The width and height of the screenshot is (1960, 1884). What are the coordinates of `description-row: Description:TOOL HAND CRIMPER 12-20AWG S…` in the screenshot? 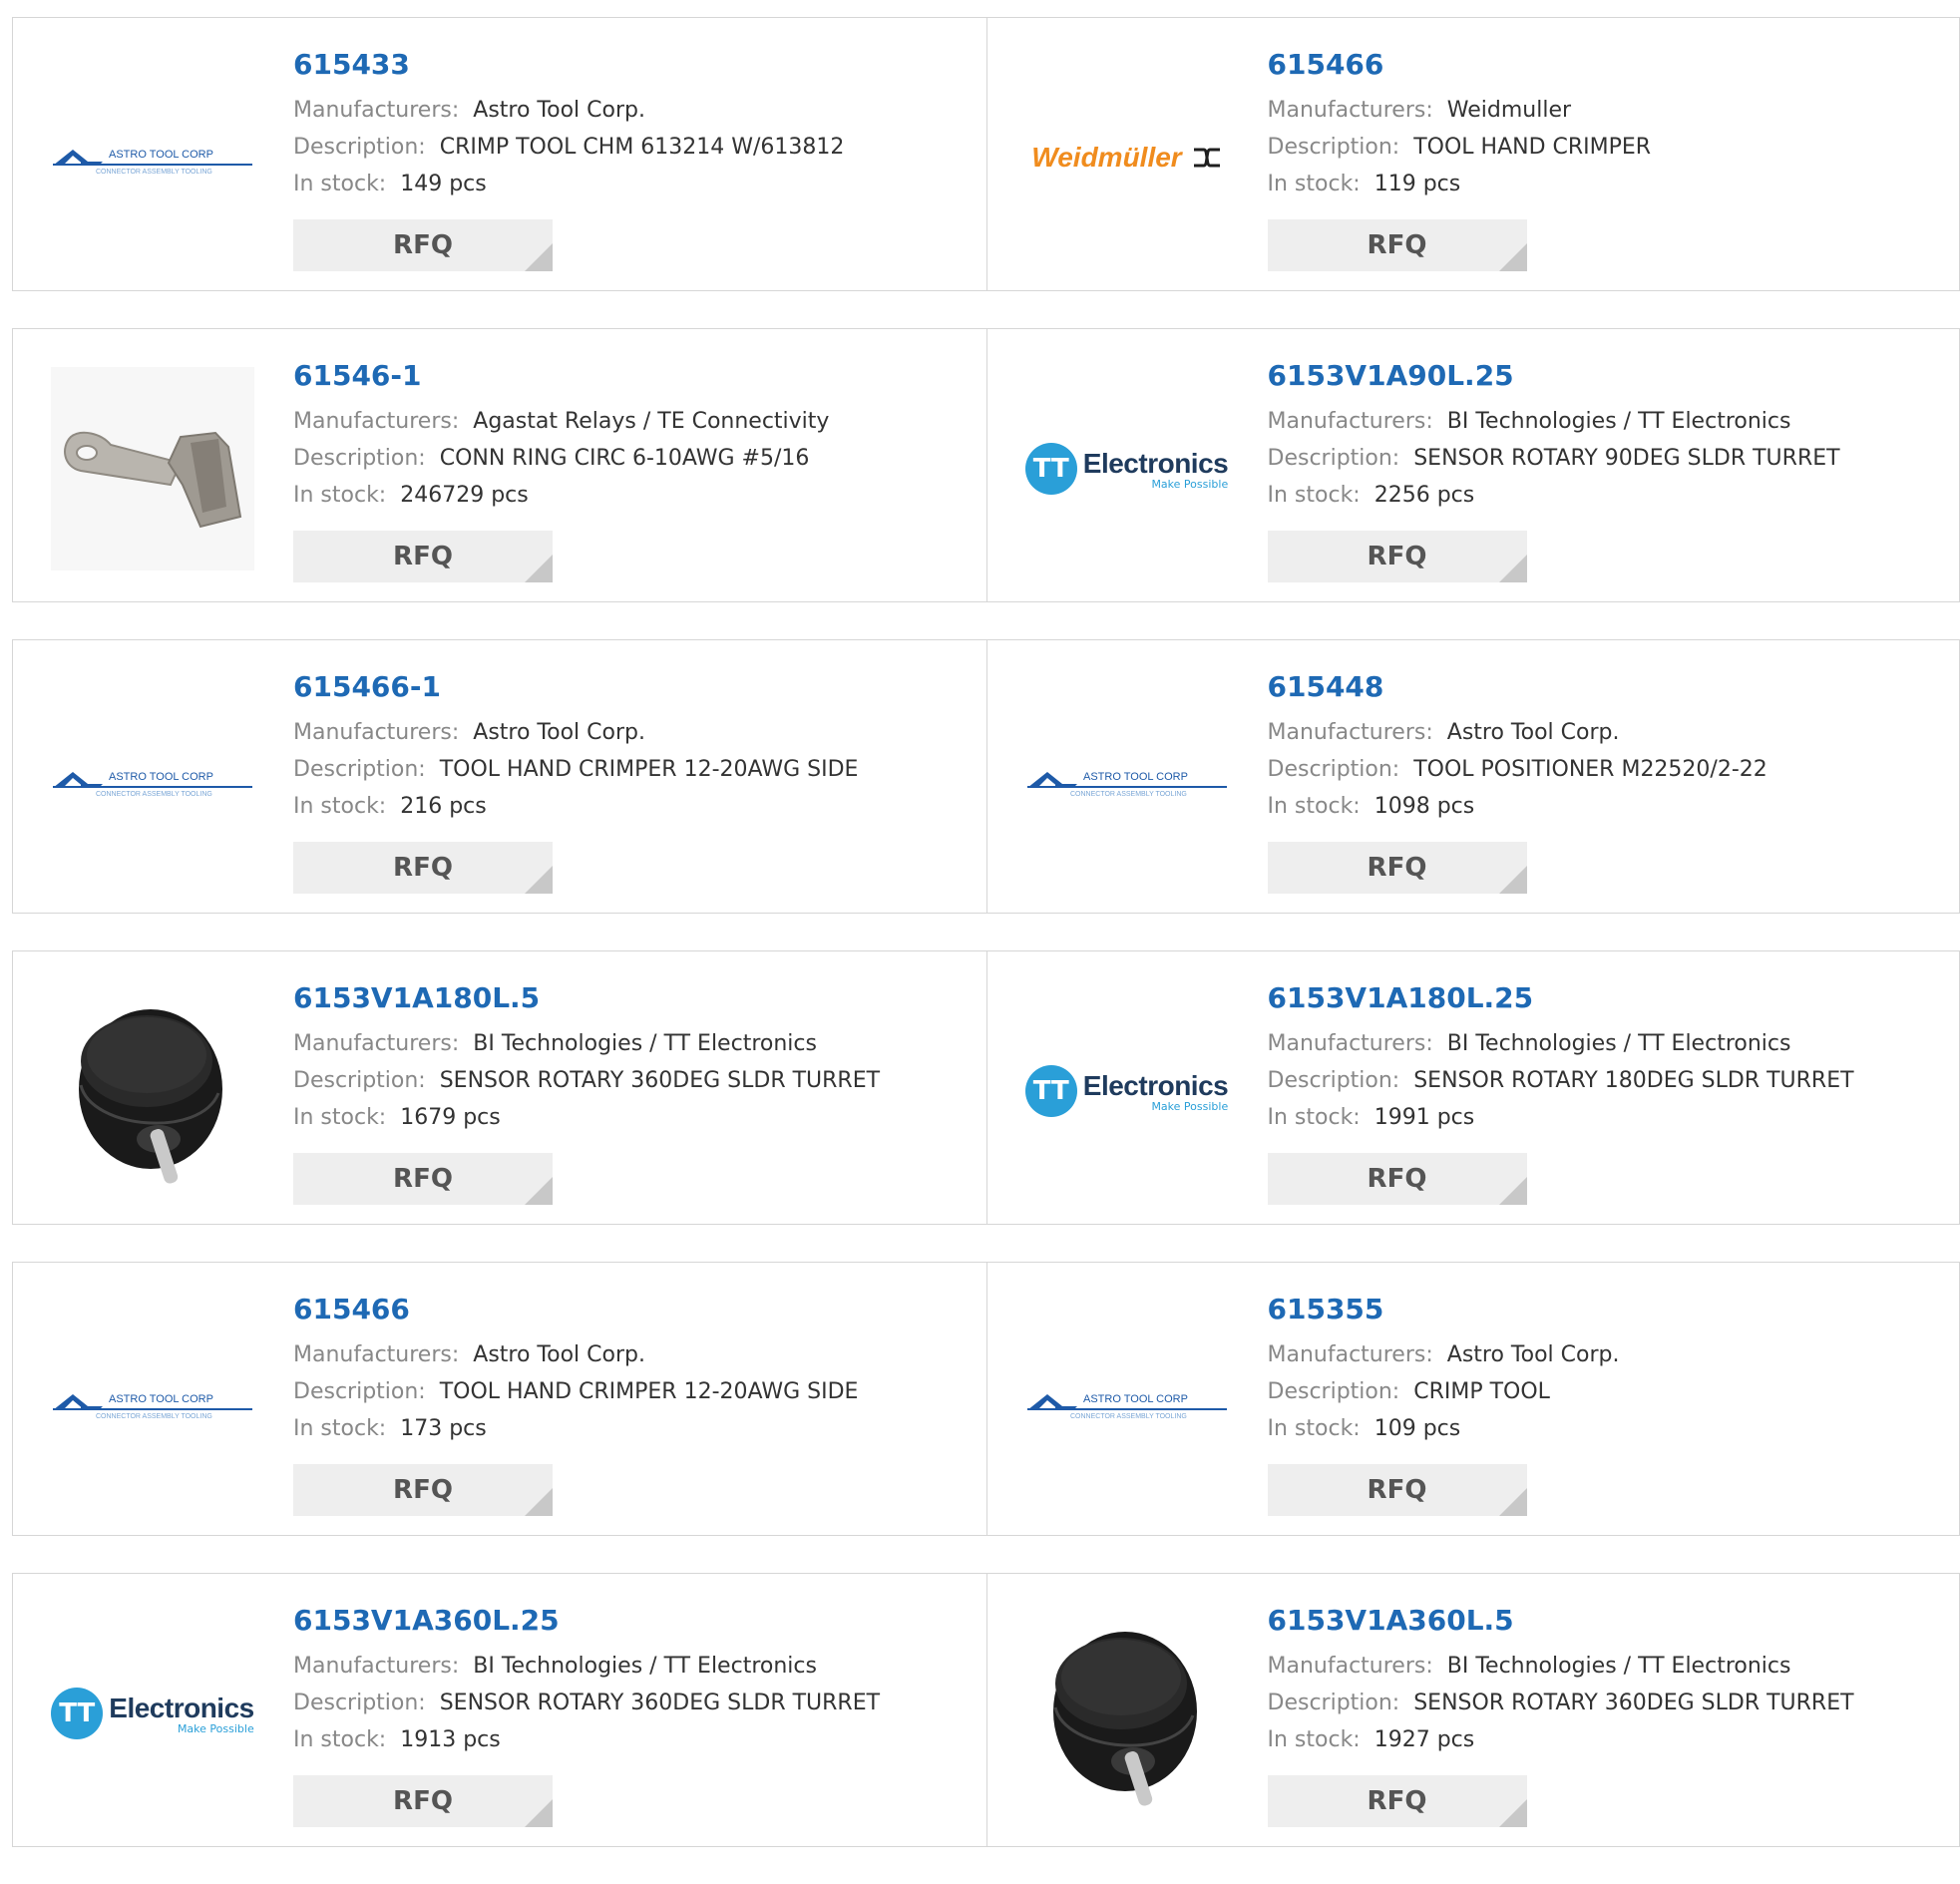 It's located at (575, 769).